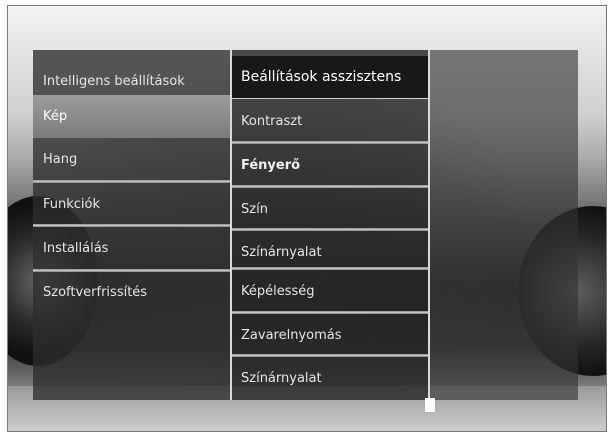  Describe the element at coordinates (55, 116) in the screenshot. I see `menu-item-label: Kép` at that location.